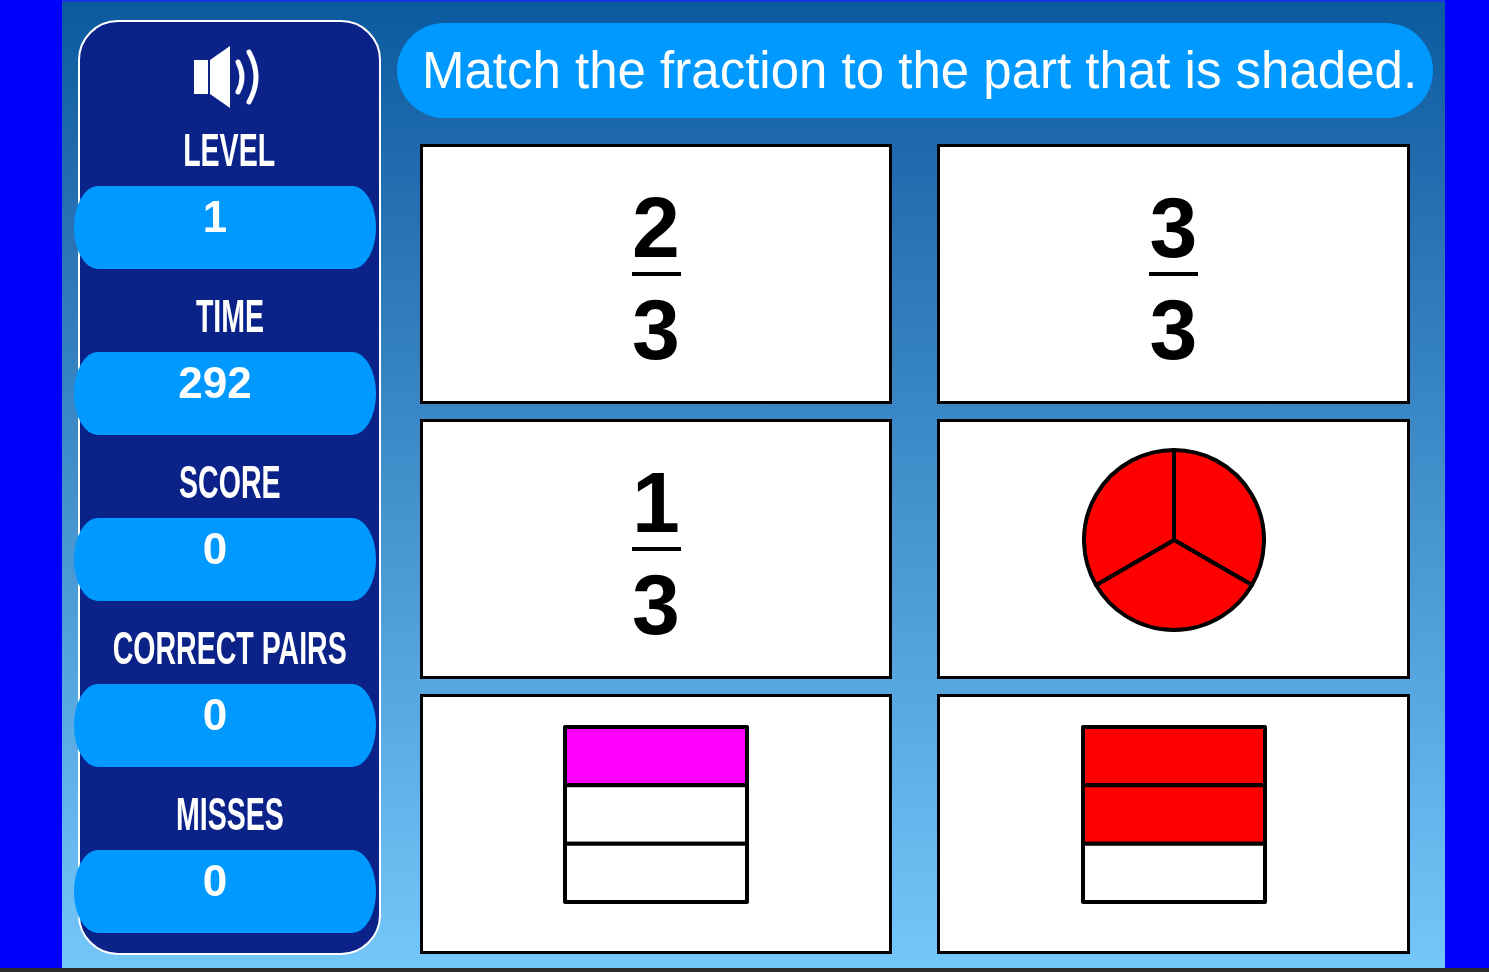  Describe the element at coordinates (229, 814) in the screenshot. I see `stat-label: MISSES` at that location.